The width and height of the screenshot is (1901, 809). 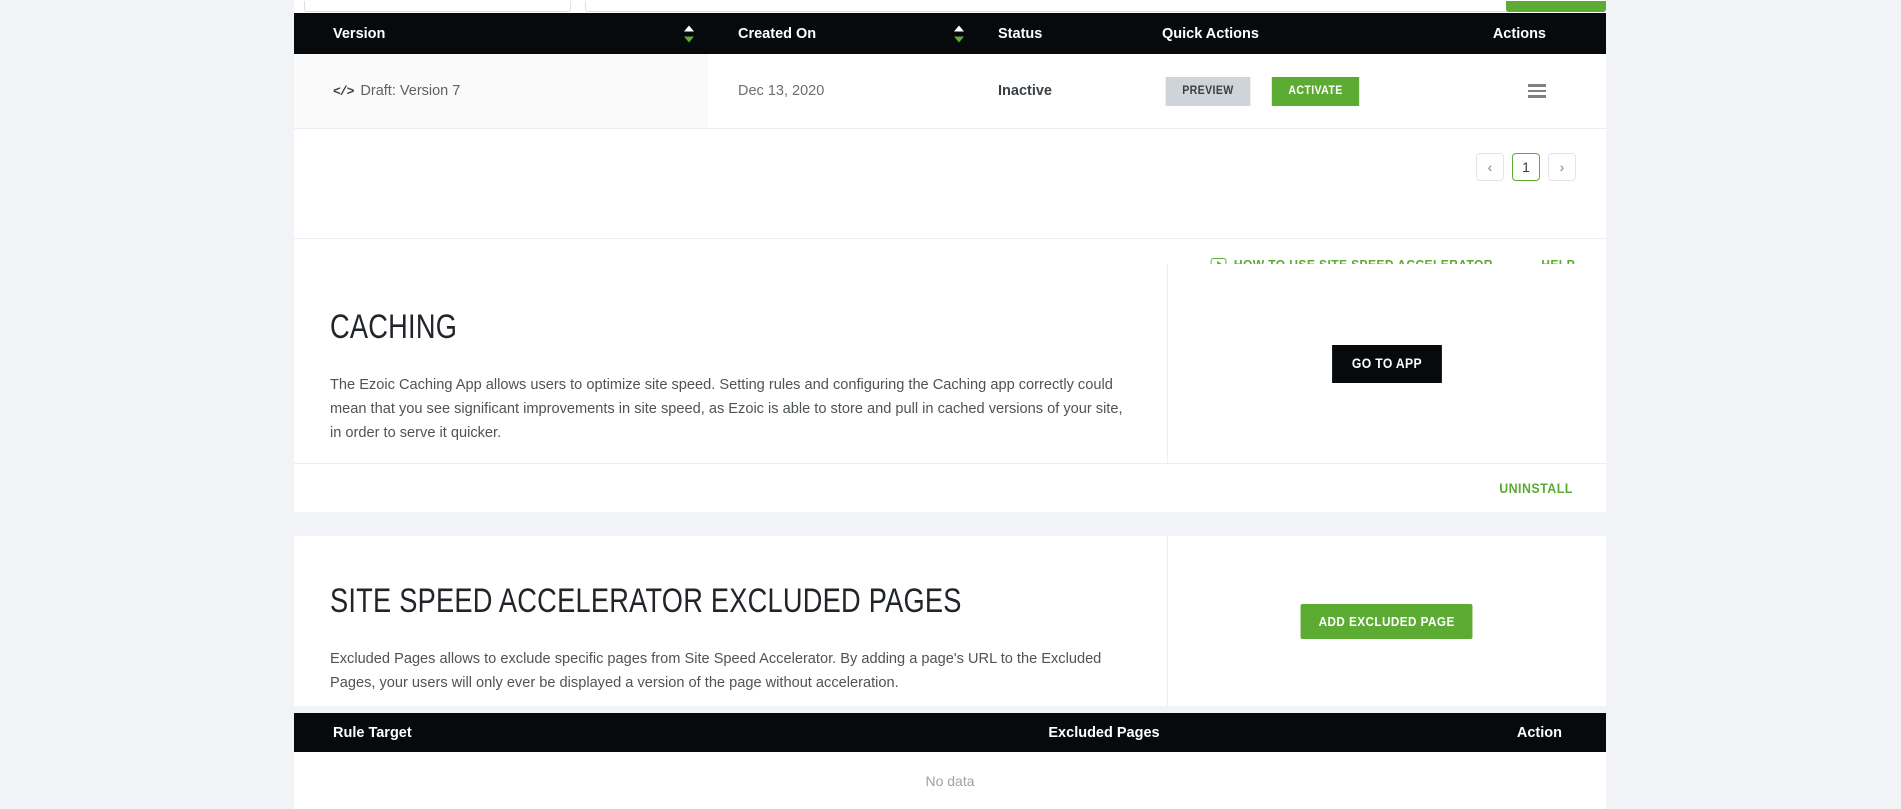 What do you see at coordinates (1536, 488) in the screenshot?
I see `uninstall-link: UNINSTALL` at bounding box center [1536, 488].